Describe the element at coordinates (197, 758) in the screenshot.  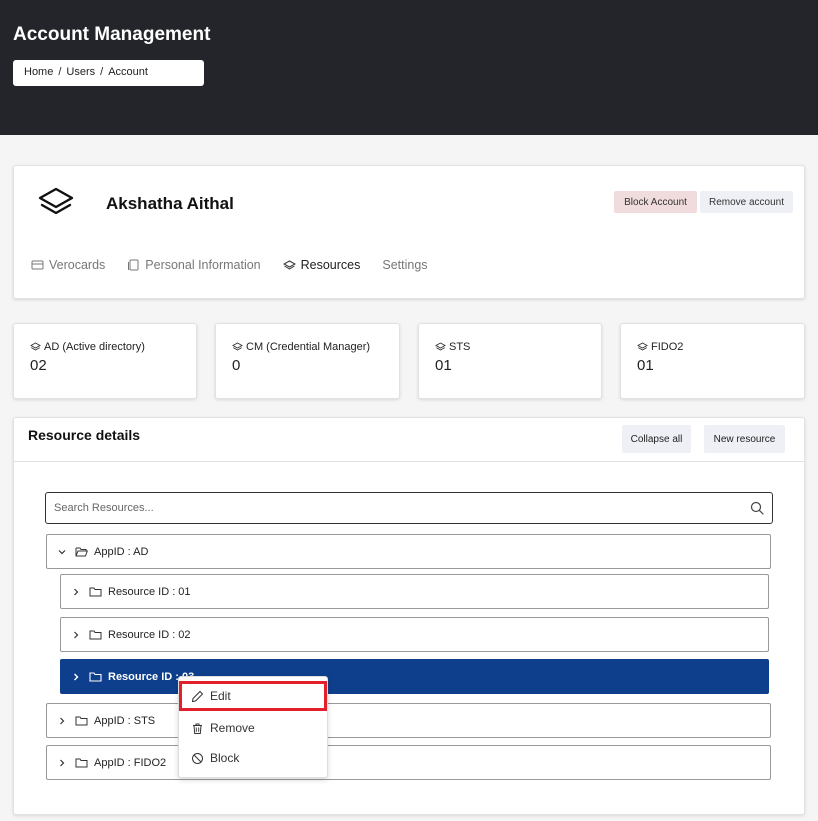
I see `block-icon` at that location.